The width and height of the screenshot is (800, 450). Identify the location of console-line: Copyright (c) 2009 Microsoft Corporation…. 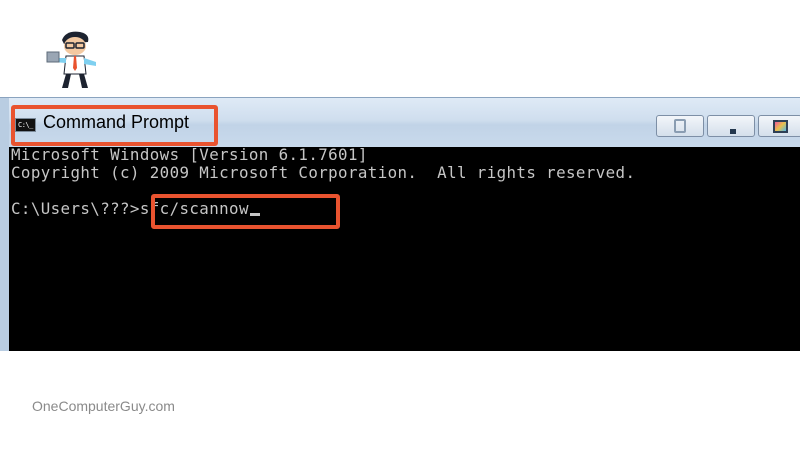
(323, 172).